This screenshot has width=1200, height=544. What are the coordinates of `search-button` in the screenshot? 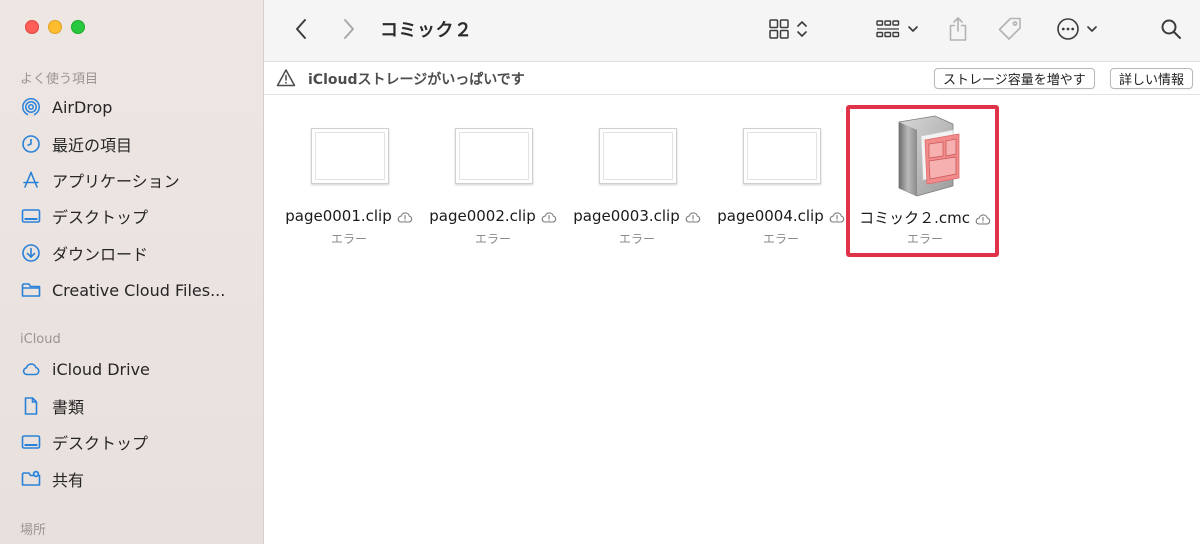 It's located at (1171, 29).